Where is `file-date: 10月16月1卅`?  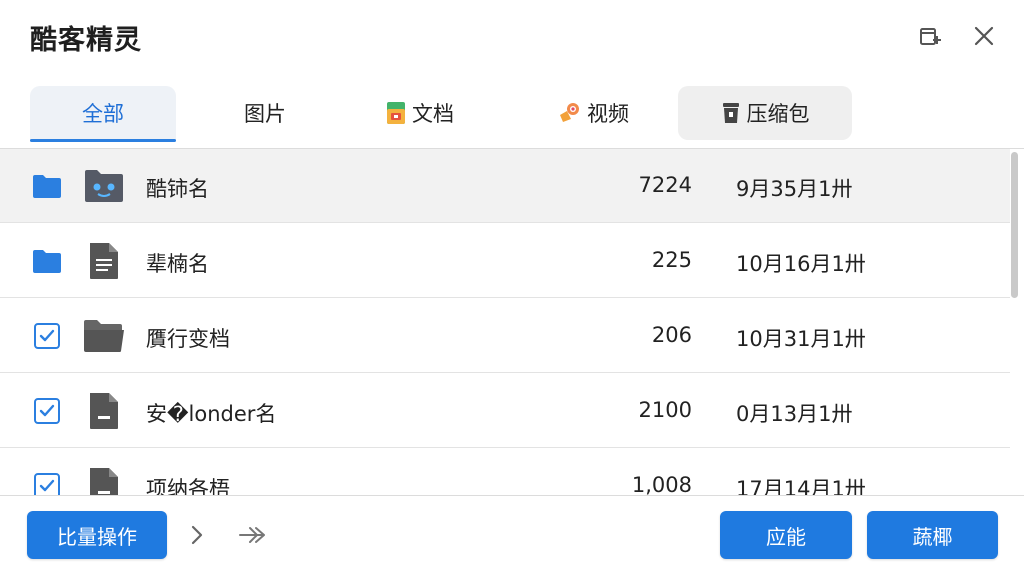 file-date: 10月16月1卅 is located at coordinates (801, 264).